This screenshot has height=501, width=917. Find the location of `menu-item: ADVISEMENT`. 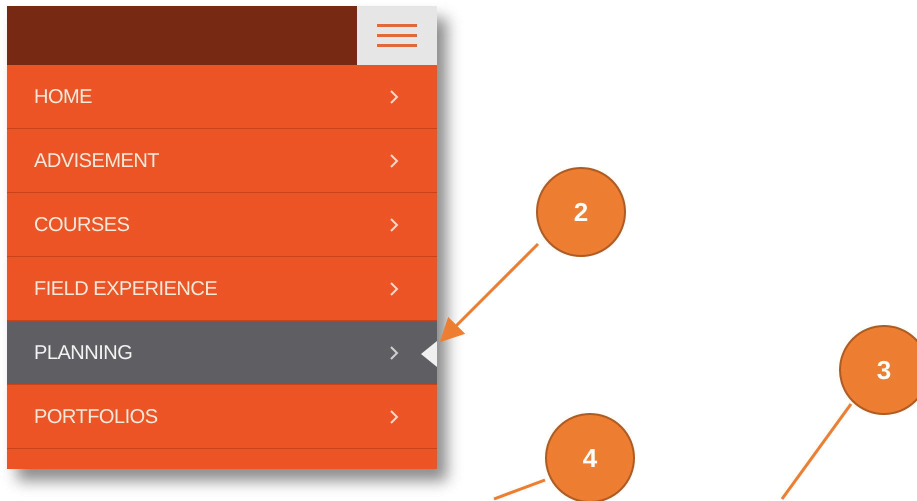

menu-item: ADVISEMENT is located at coordinates (222, 161).